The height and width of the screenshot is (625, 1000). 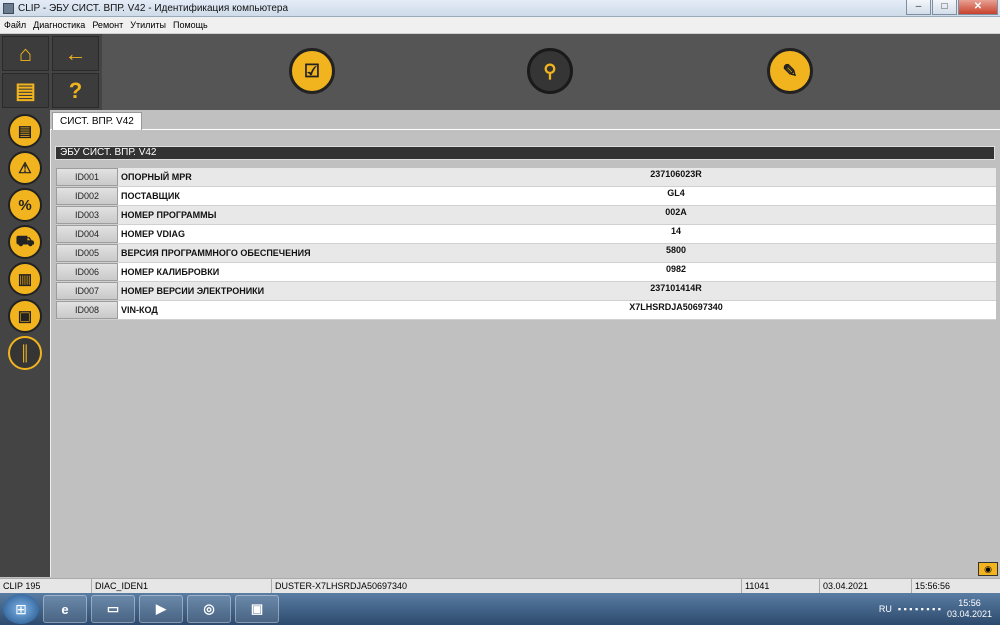 I want to click on row-label: ОПОРНЫЙ MPR, so click(x=156, y=177).